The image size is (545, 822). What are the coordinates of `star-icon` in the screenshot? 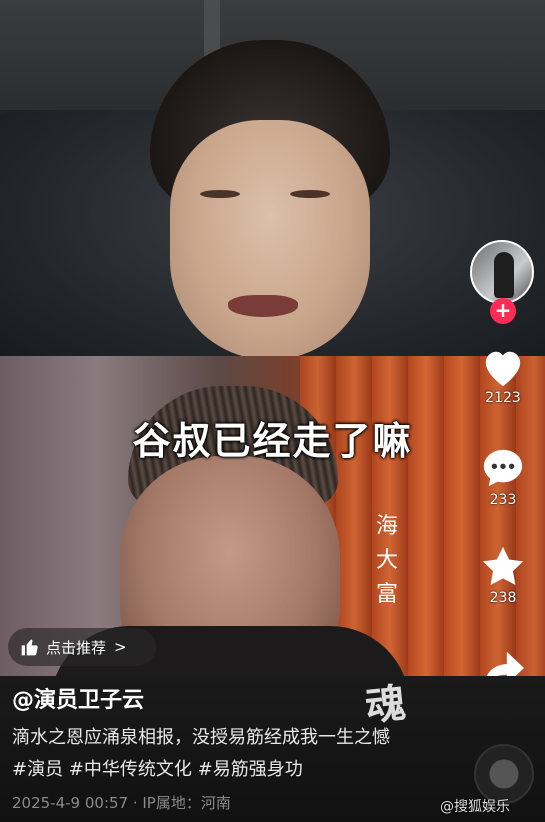 It's located at (503, 565).